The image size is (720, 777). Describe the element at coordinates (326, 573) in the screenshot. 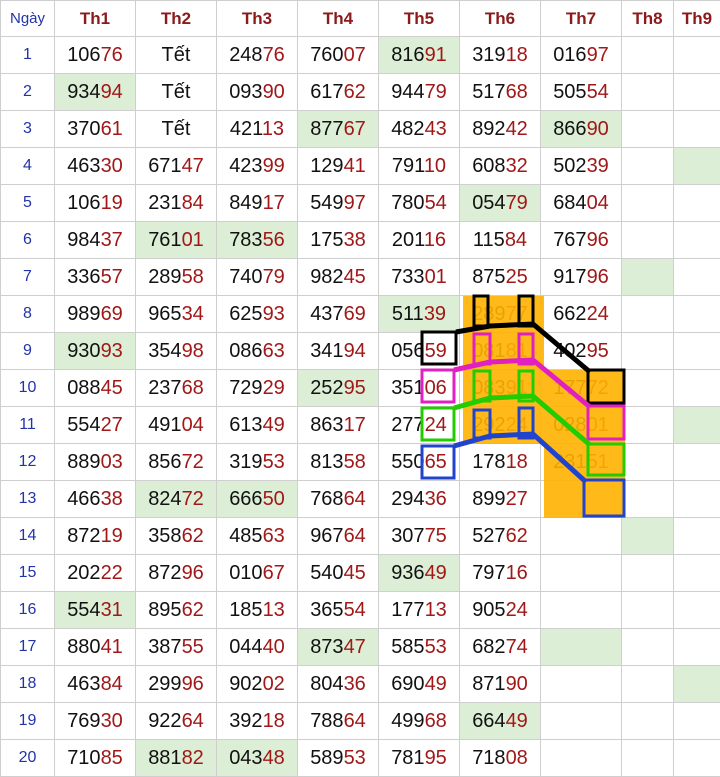

I see `number-head: 540` at that location.